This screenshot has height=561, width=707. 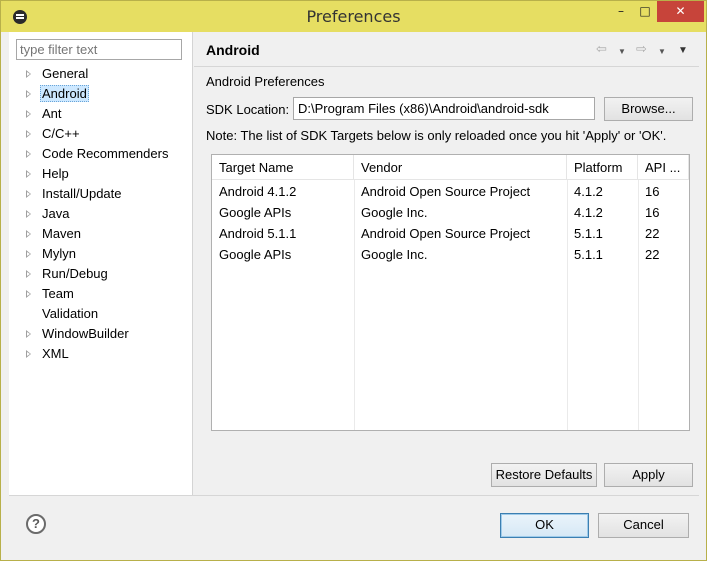 I want to click on section-label: Android Preferences, so click(x=265, y=81).